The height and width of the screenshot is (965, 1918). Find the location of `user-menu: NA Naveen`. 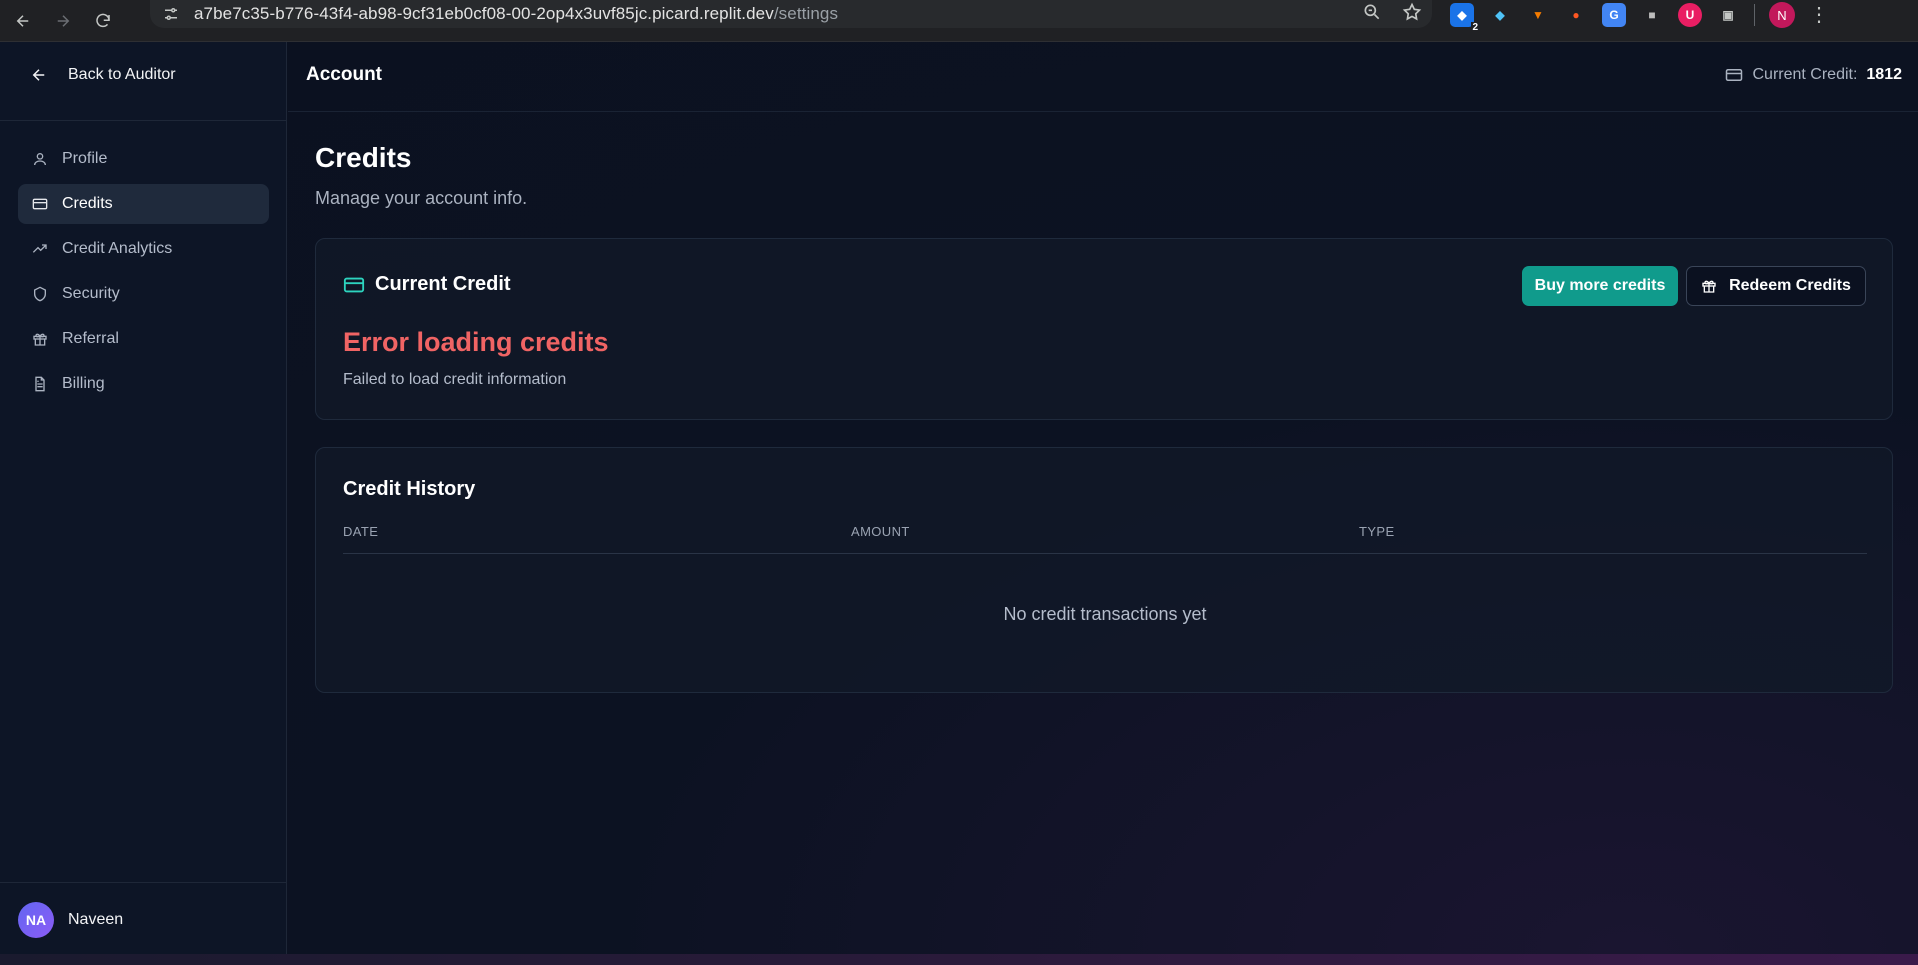

user-menu: NA Naveen is located at coordinates (70, 920).